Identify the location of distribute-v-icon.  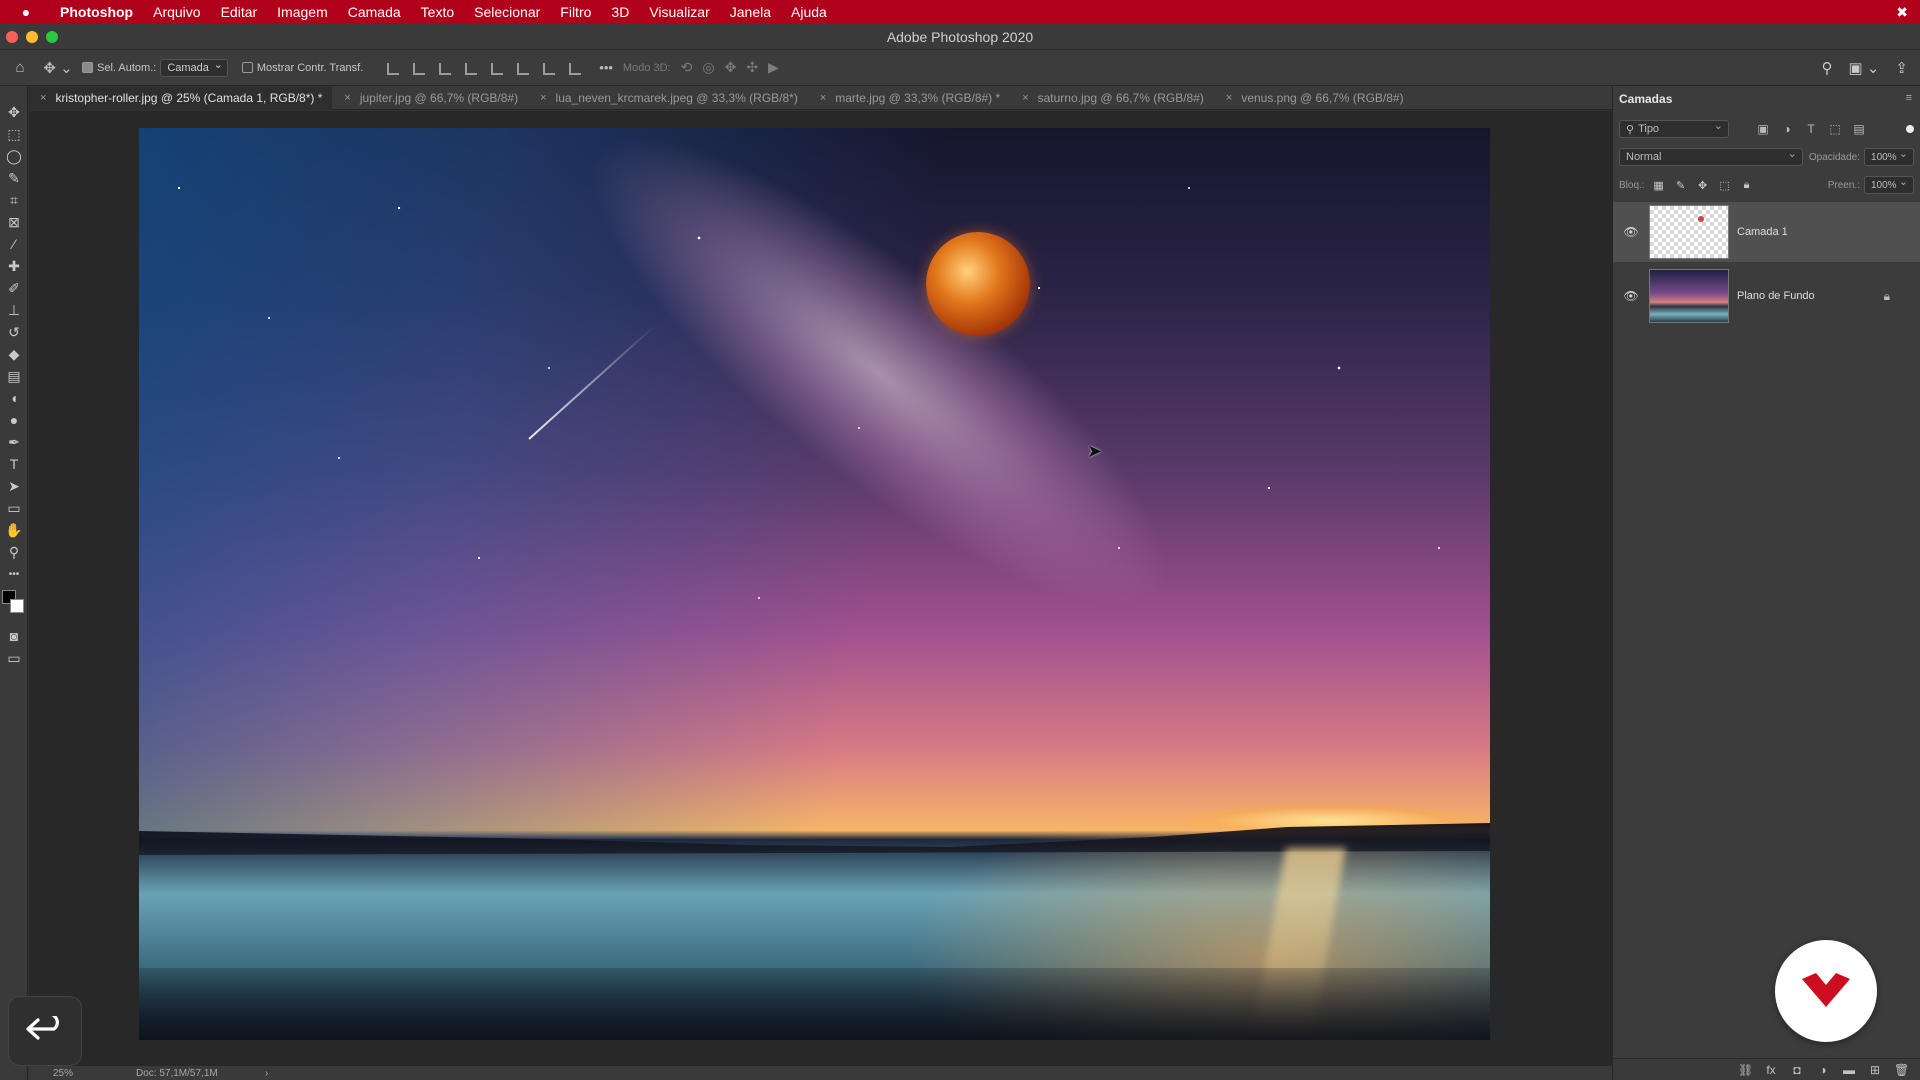
(470, 68).